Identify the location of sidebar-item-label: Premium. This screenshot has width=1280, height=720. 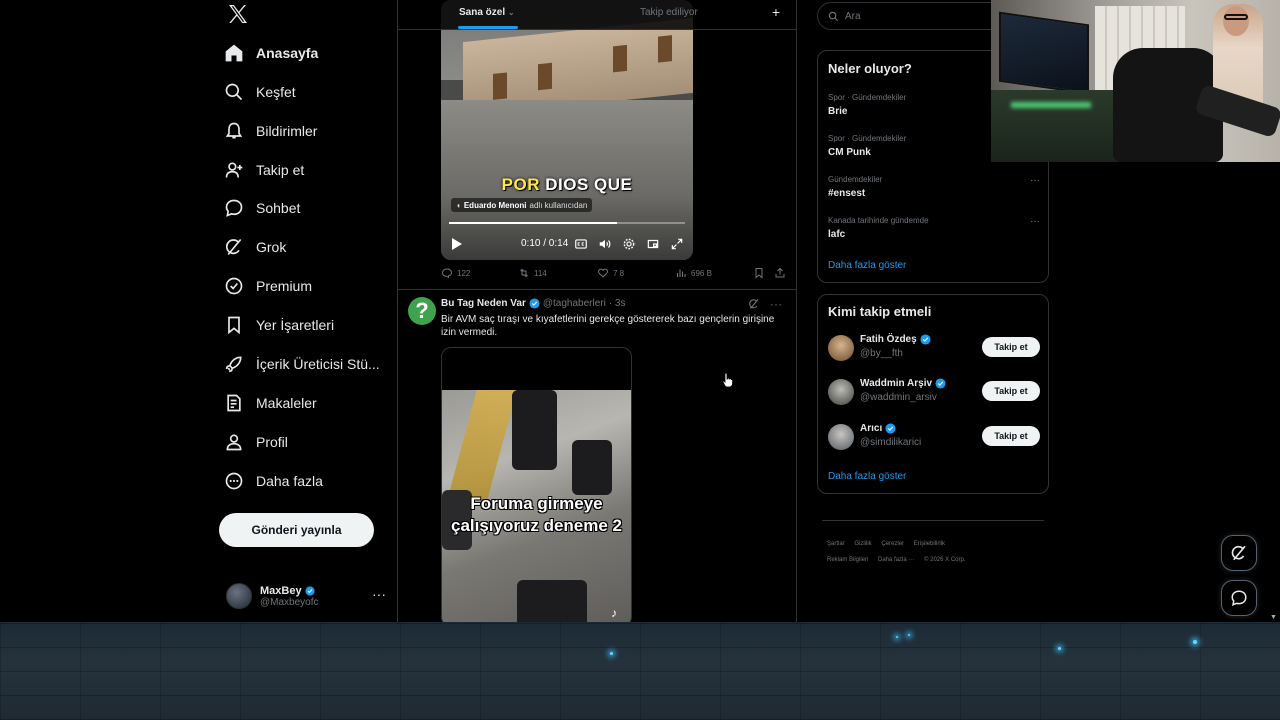
(284, 286).